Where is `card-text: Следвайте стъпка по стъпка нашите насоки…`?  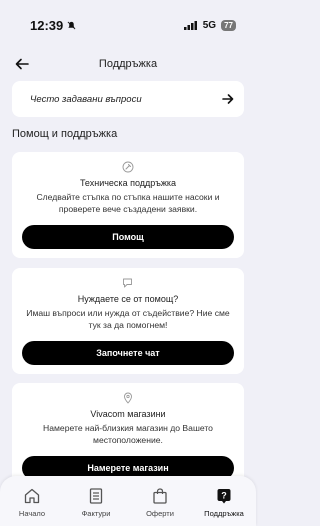 card-text: Следвайте стъпка по стъпка нашите насоки… is located at coordinates (128, 203).